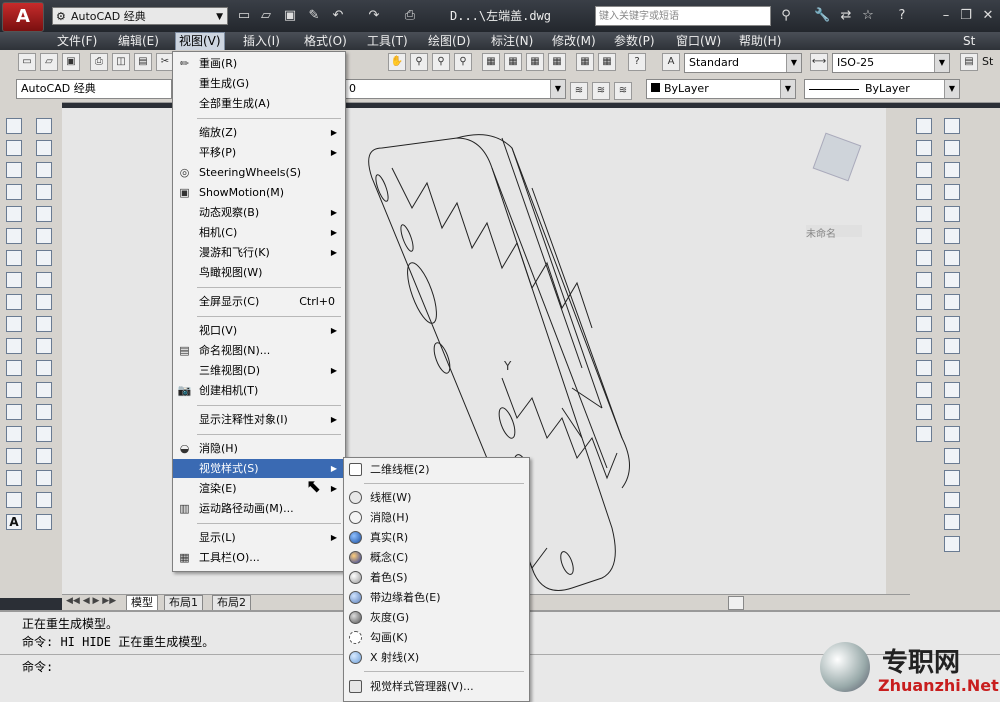 This screenshot has height=702, width=1000. Describe the element at coordinates (419, 62) in the screenshot. I see `zoom-realtime-icon: ⚲` at that location.